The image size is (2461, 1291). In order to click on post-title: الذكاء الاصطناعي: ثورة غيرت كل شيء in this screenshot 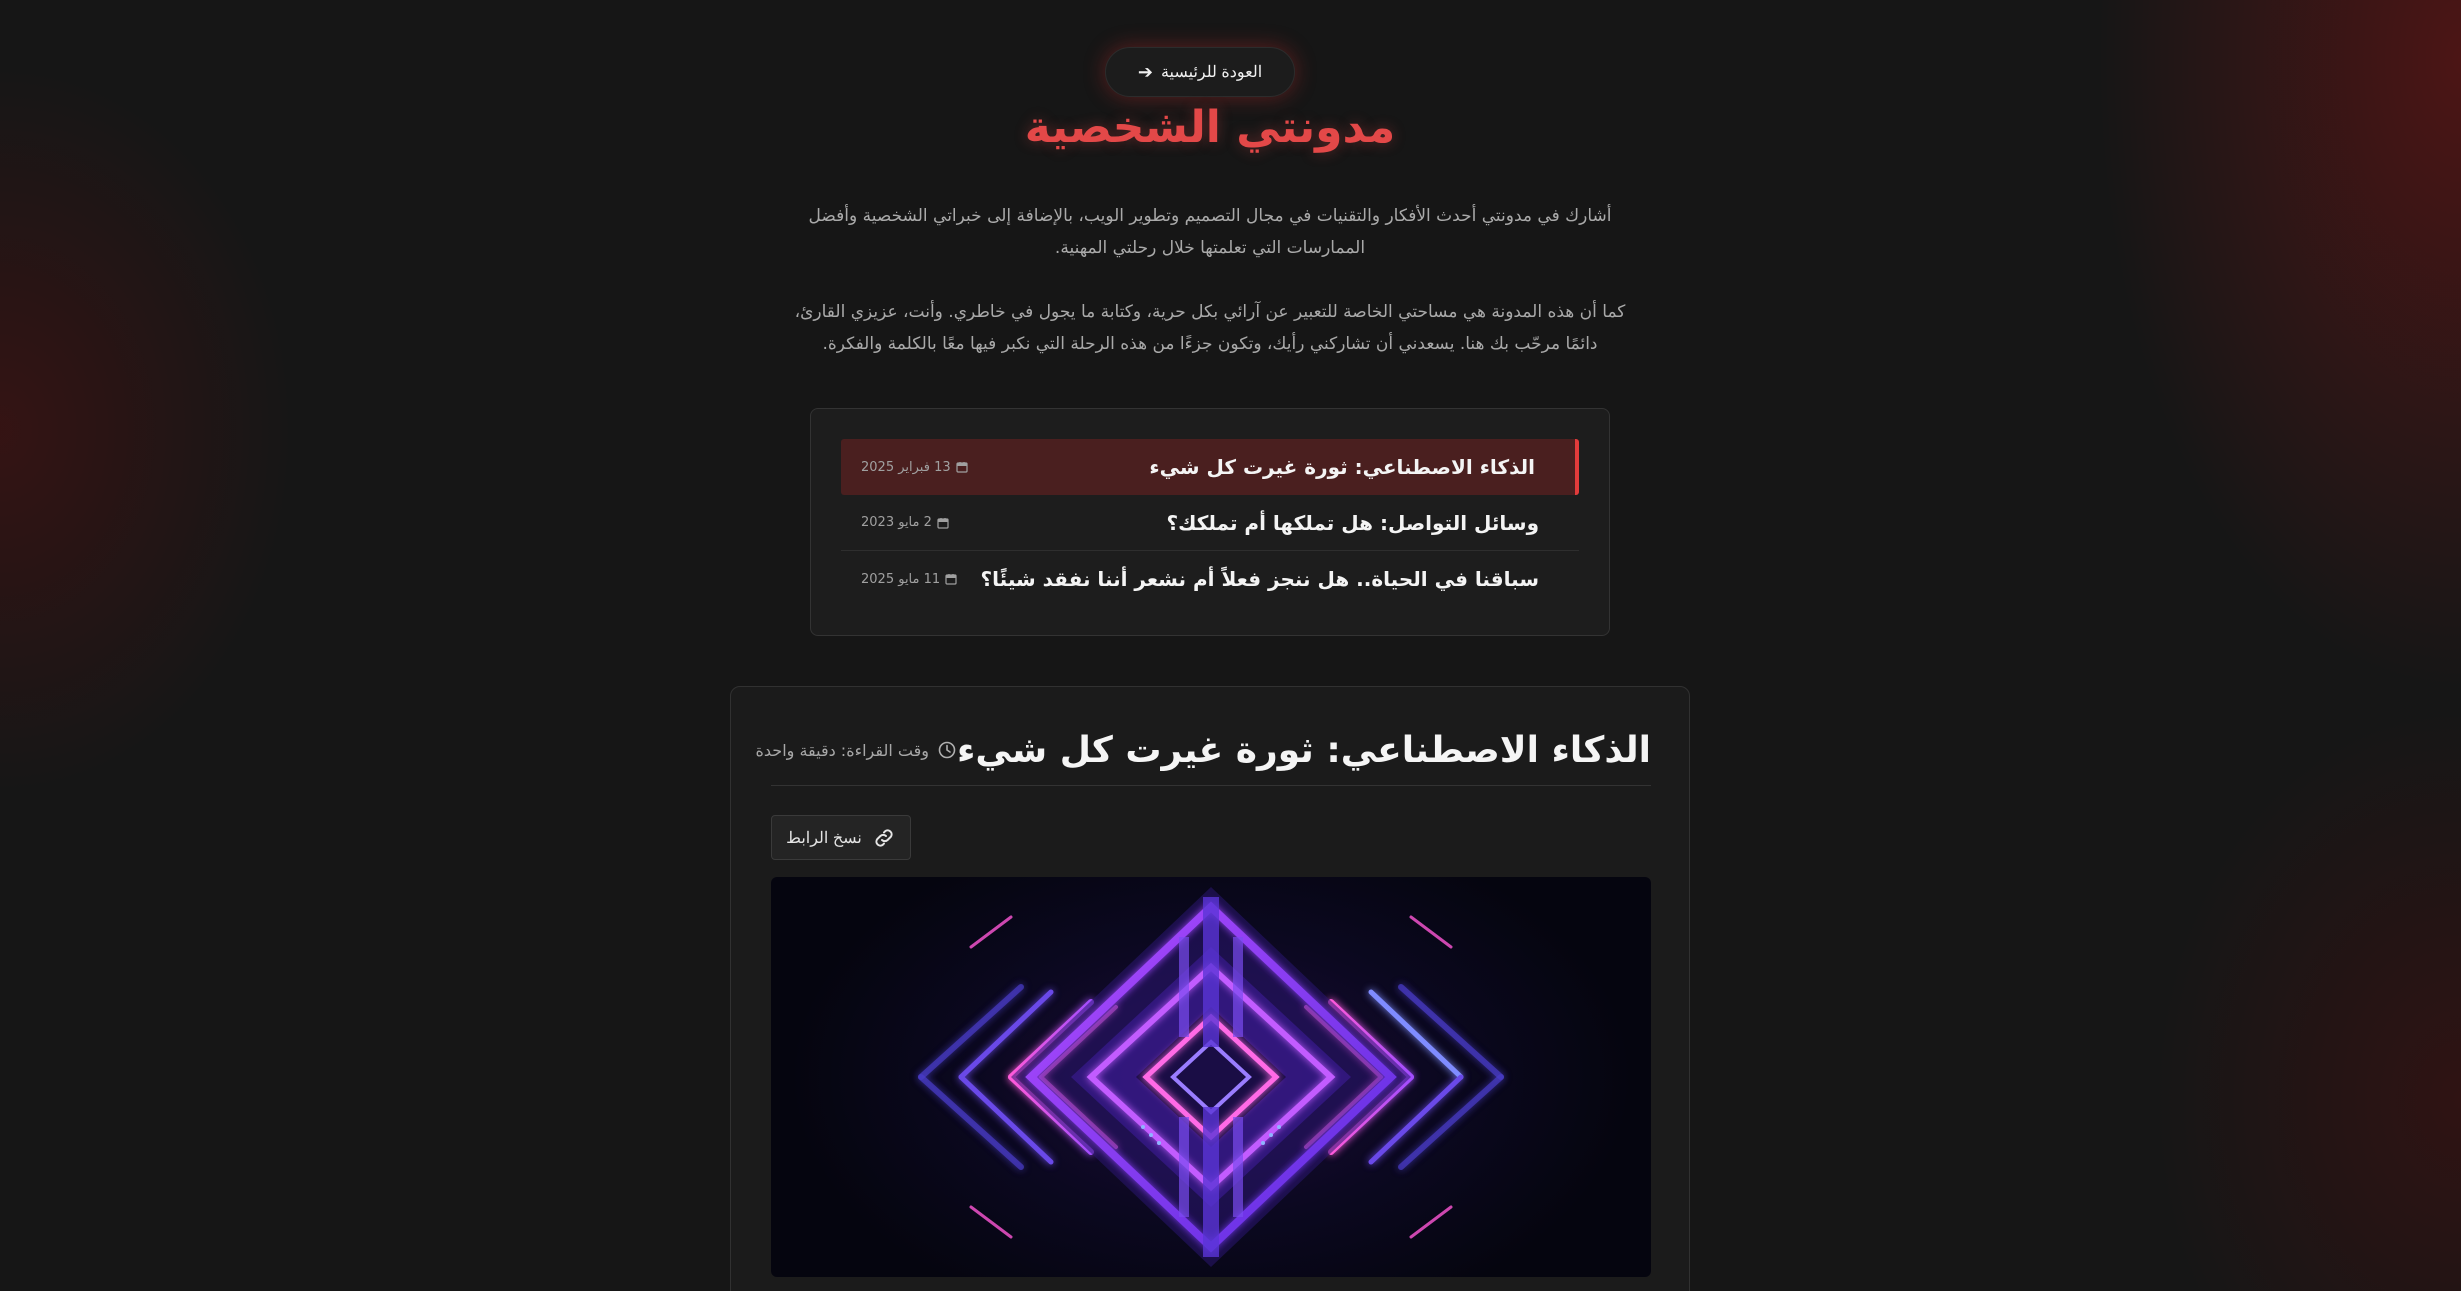, I will do `click(1342, 467)`.